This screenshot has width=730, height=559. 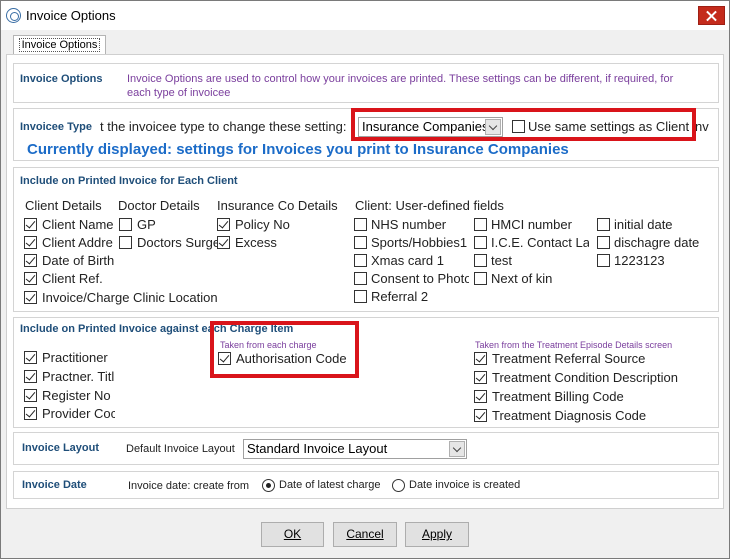 What do you see at coordinates (409, 224) in the screenshot?
I see `nhs-number-label: NHS number` at bounding box center [409, 224].